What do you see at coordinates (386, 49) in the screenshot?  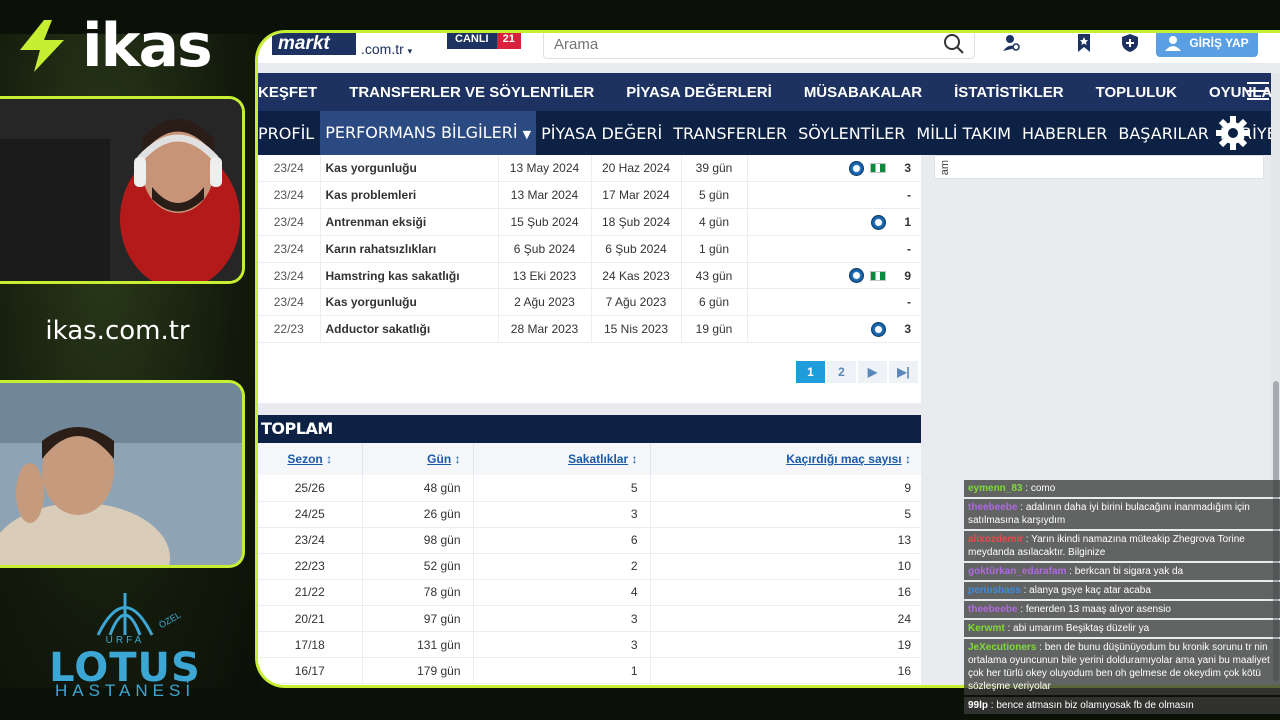 I see `domain-selector: .com.tr ▾` at bounding box center [386, 49].